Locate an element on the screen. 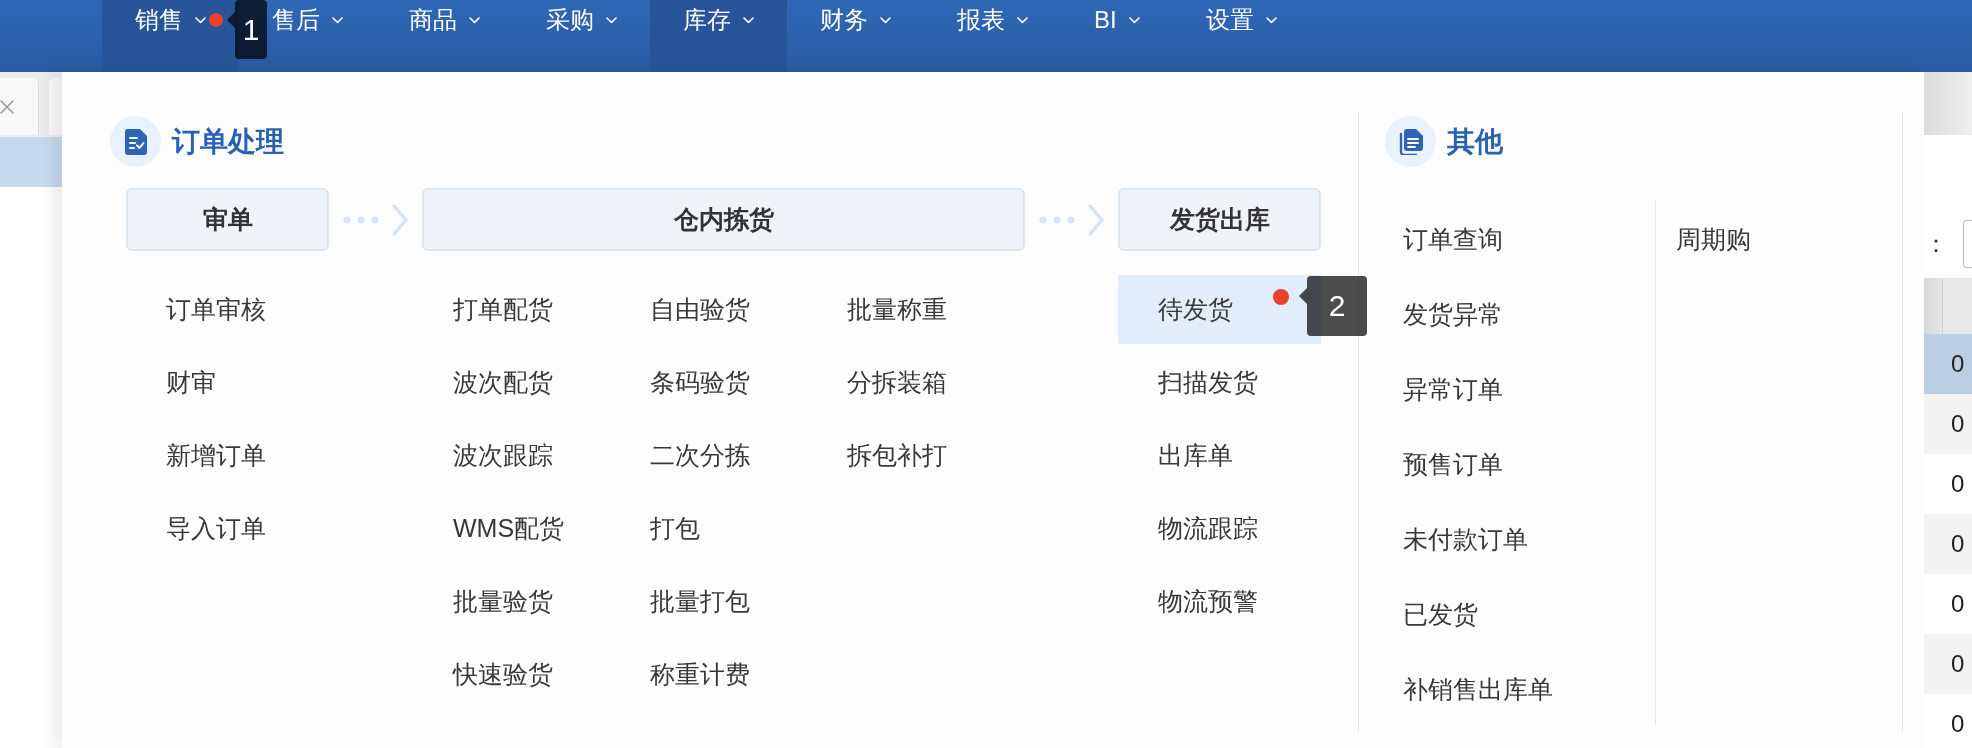  flow-step: 发货出库 is located at coordinates (1219, 219).